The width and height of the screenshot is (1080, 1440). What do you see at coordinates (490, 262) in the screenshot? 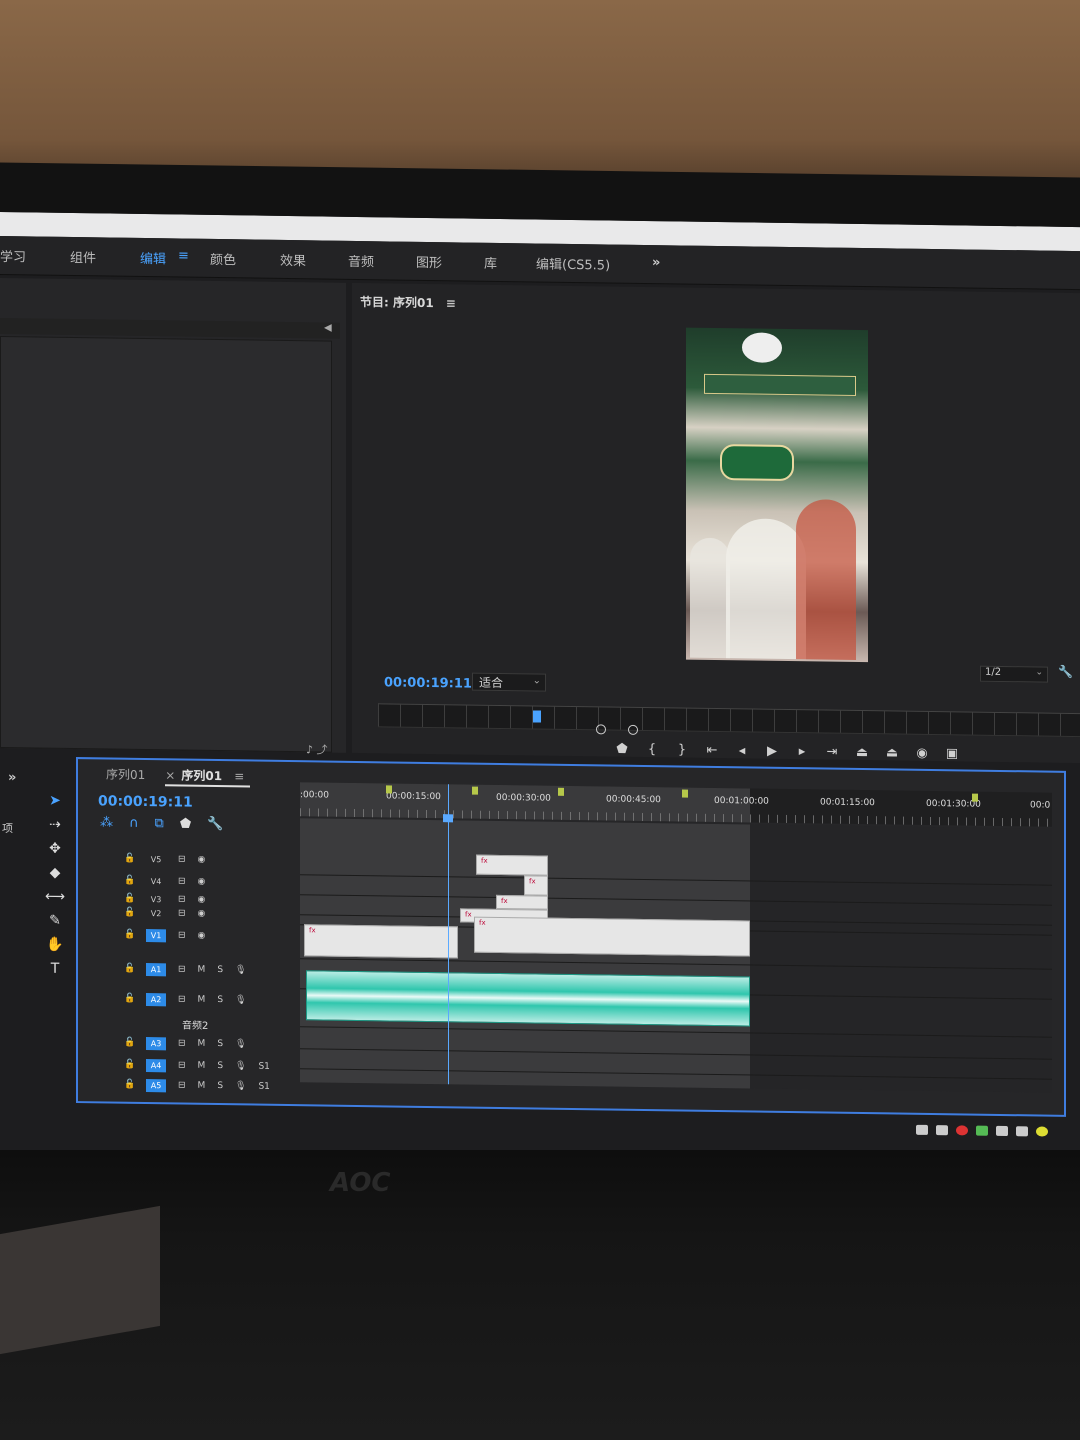
I see `workspace-tab-libraries: 库` at bounding box center [490, 262].